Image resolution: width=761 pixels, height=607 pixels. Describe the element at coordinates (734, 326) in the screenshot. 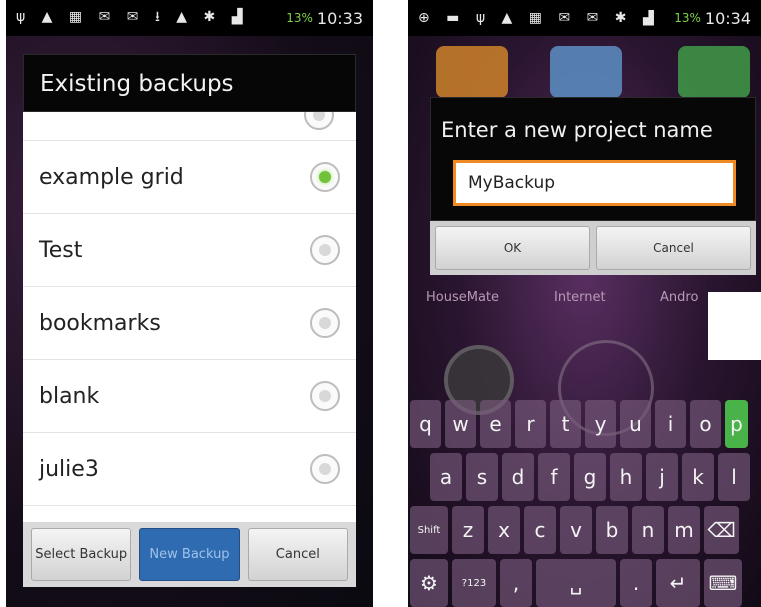

I see `white-widget` at that location.